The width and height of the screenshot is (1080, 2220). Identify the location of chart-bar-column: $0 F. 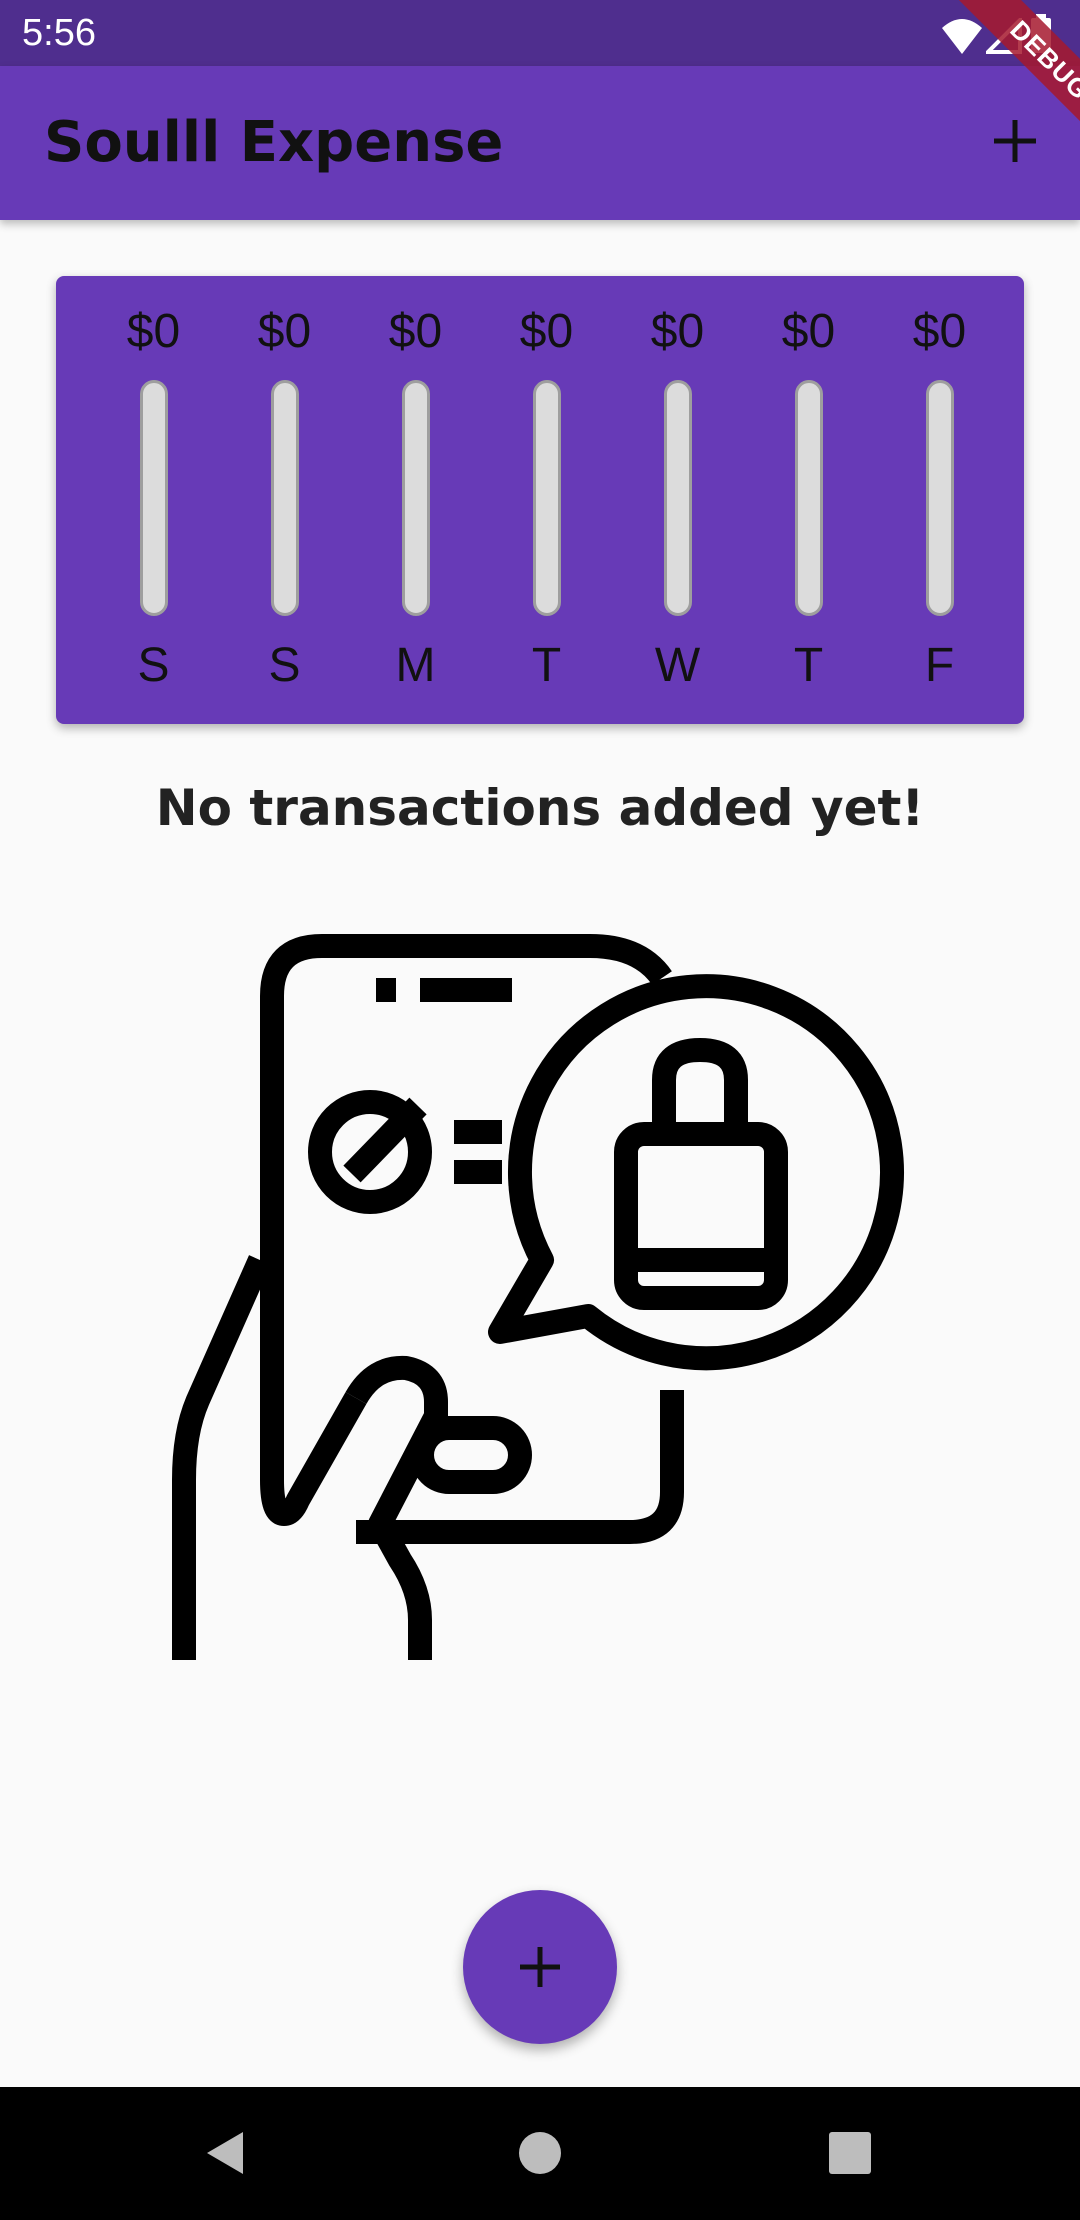
(939, 500).